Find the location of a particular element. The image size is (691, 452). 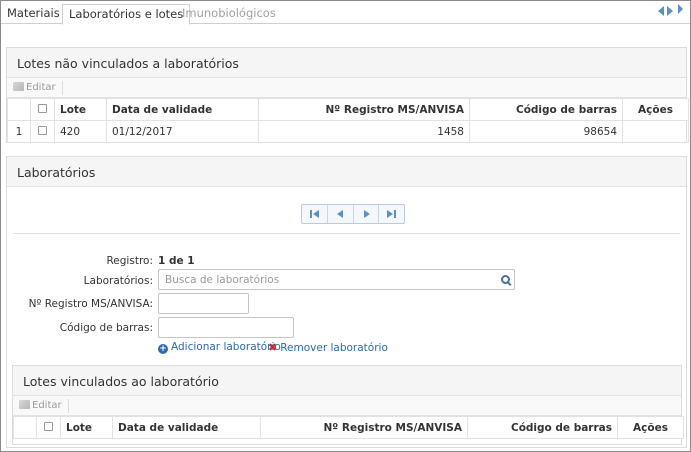

table-row: 1 420 01/12/2017 1458 98654 is located at coordinates (348, 131).